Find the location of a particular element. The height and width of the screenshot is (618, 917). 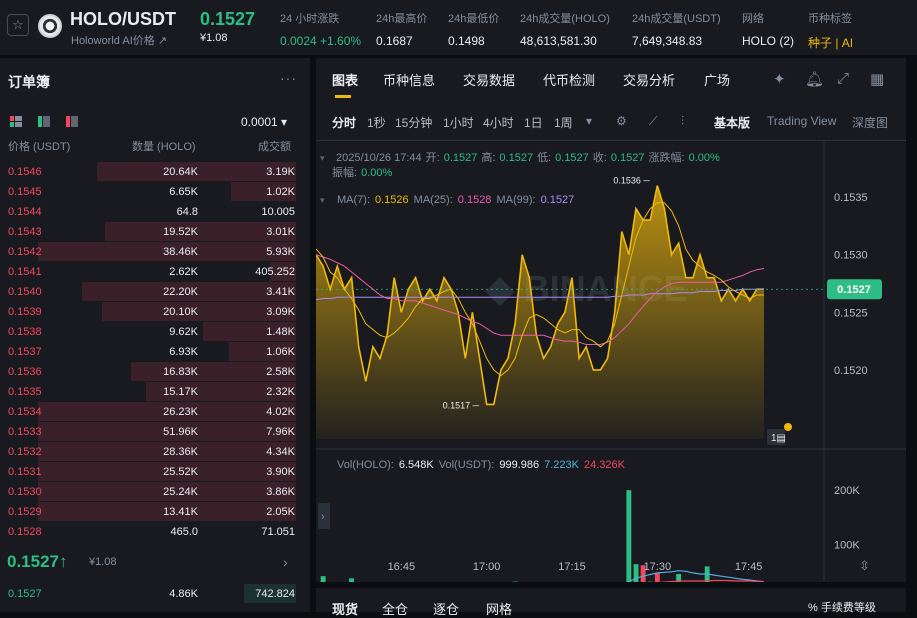

last-price-cny: ¥1.08 is located at coordinates (214, 38).